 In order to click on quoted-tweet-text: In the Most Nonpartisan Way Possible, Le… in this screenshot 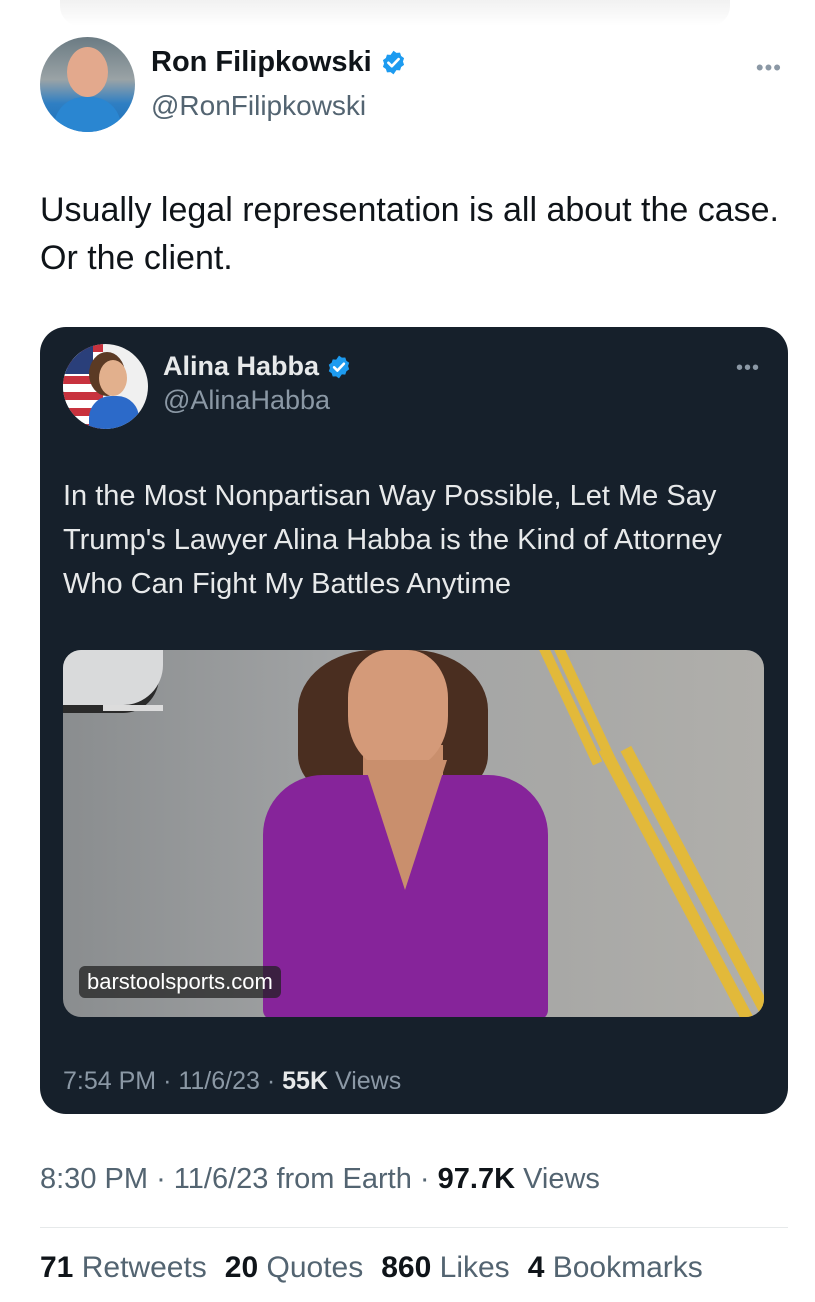, I will do `click(392, 540)`.